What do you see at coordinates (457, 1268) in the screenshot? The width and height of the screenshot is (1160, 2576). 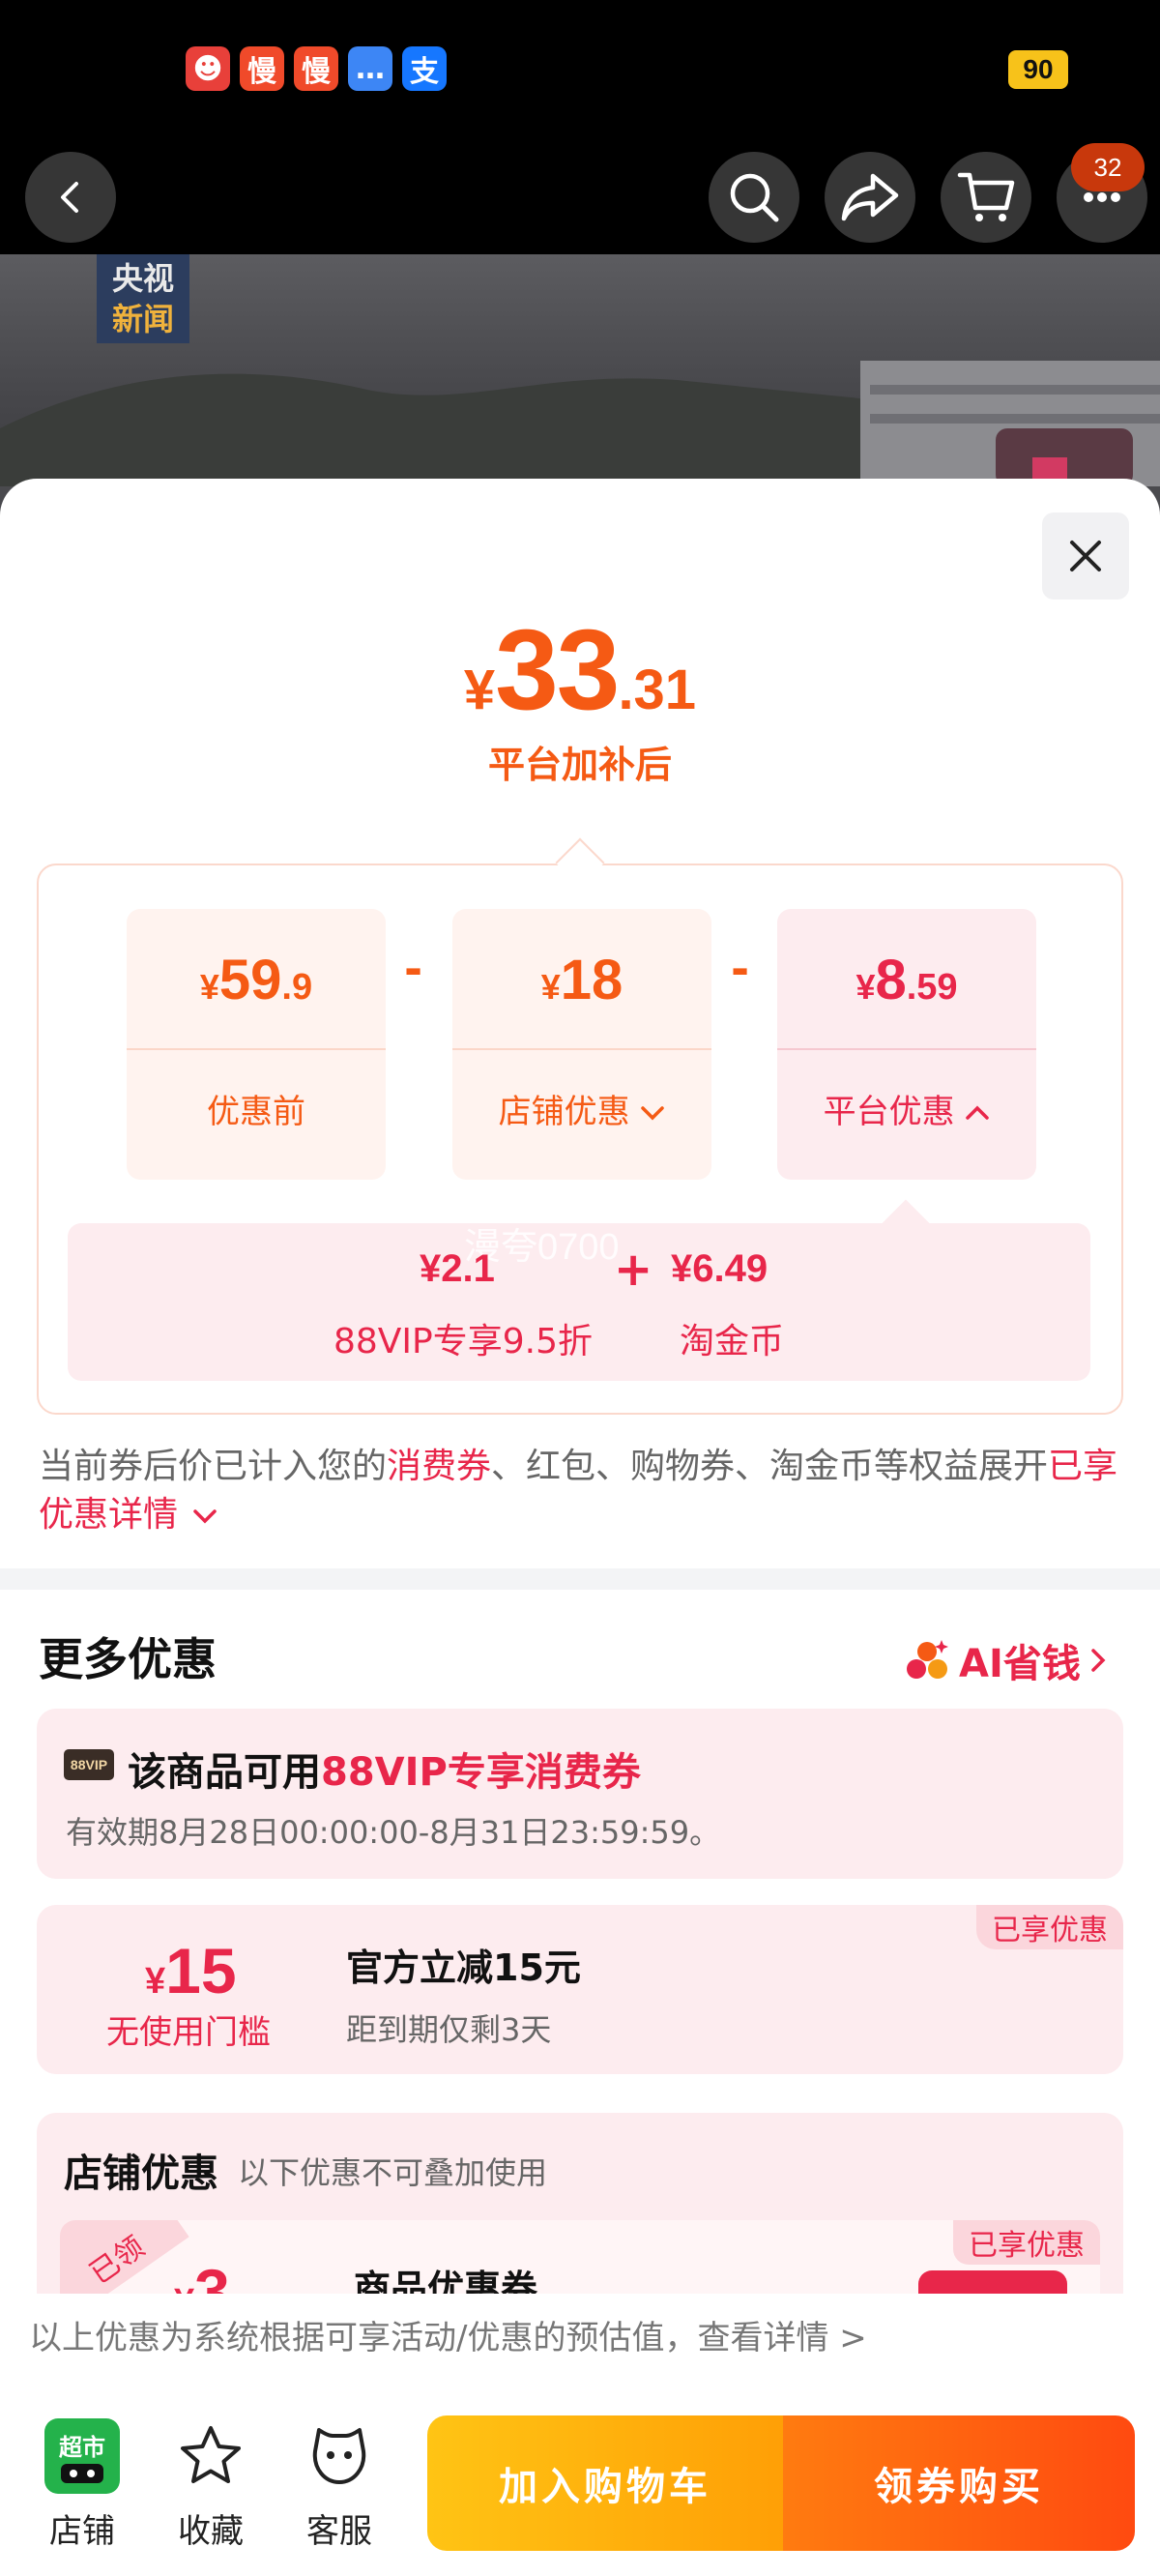 I see `vip-discount-amount: ¥2.1` at bounding box center [457, 1268].